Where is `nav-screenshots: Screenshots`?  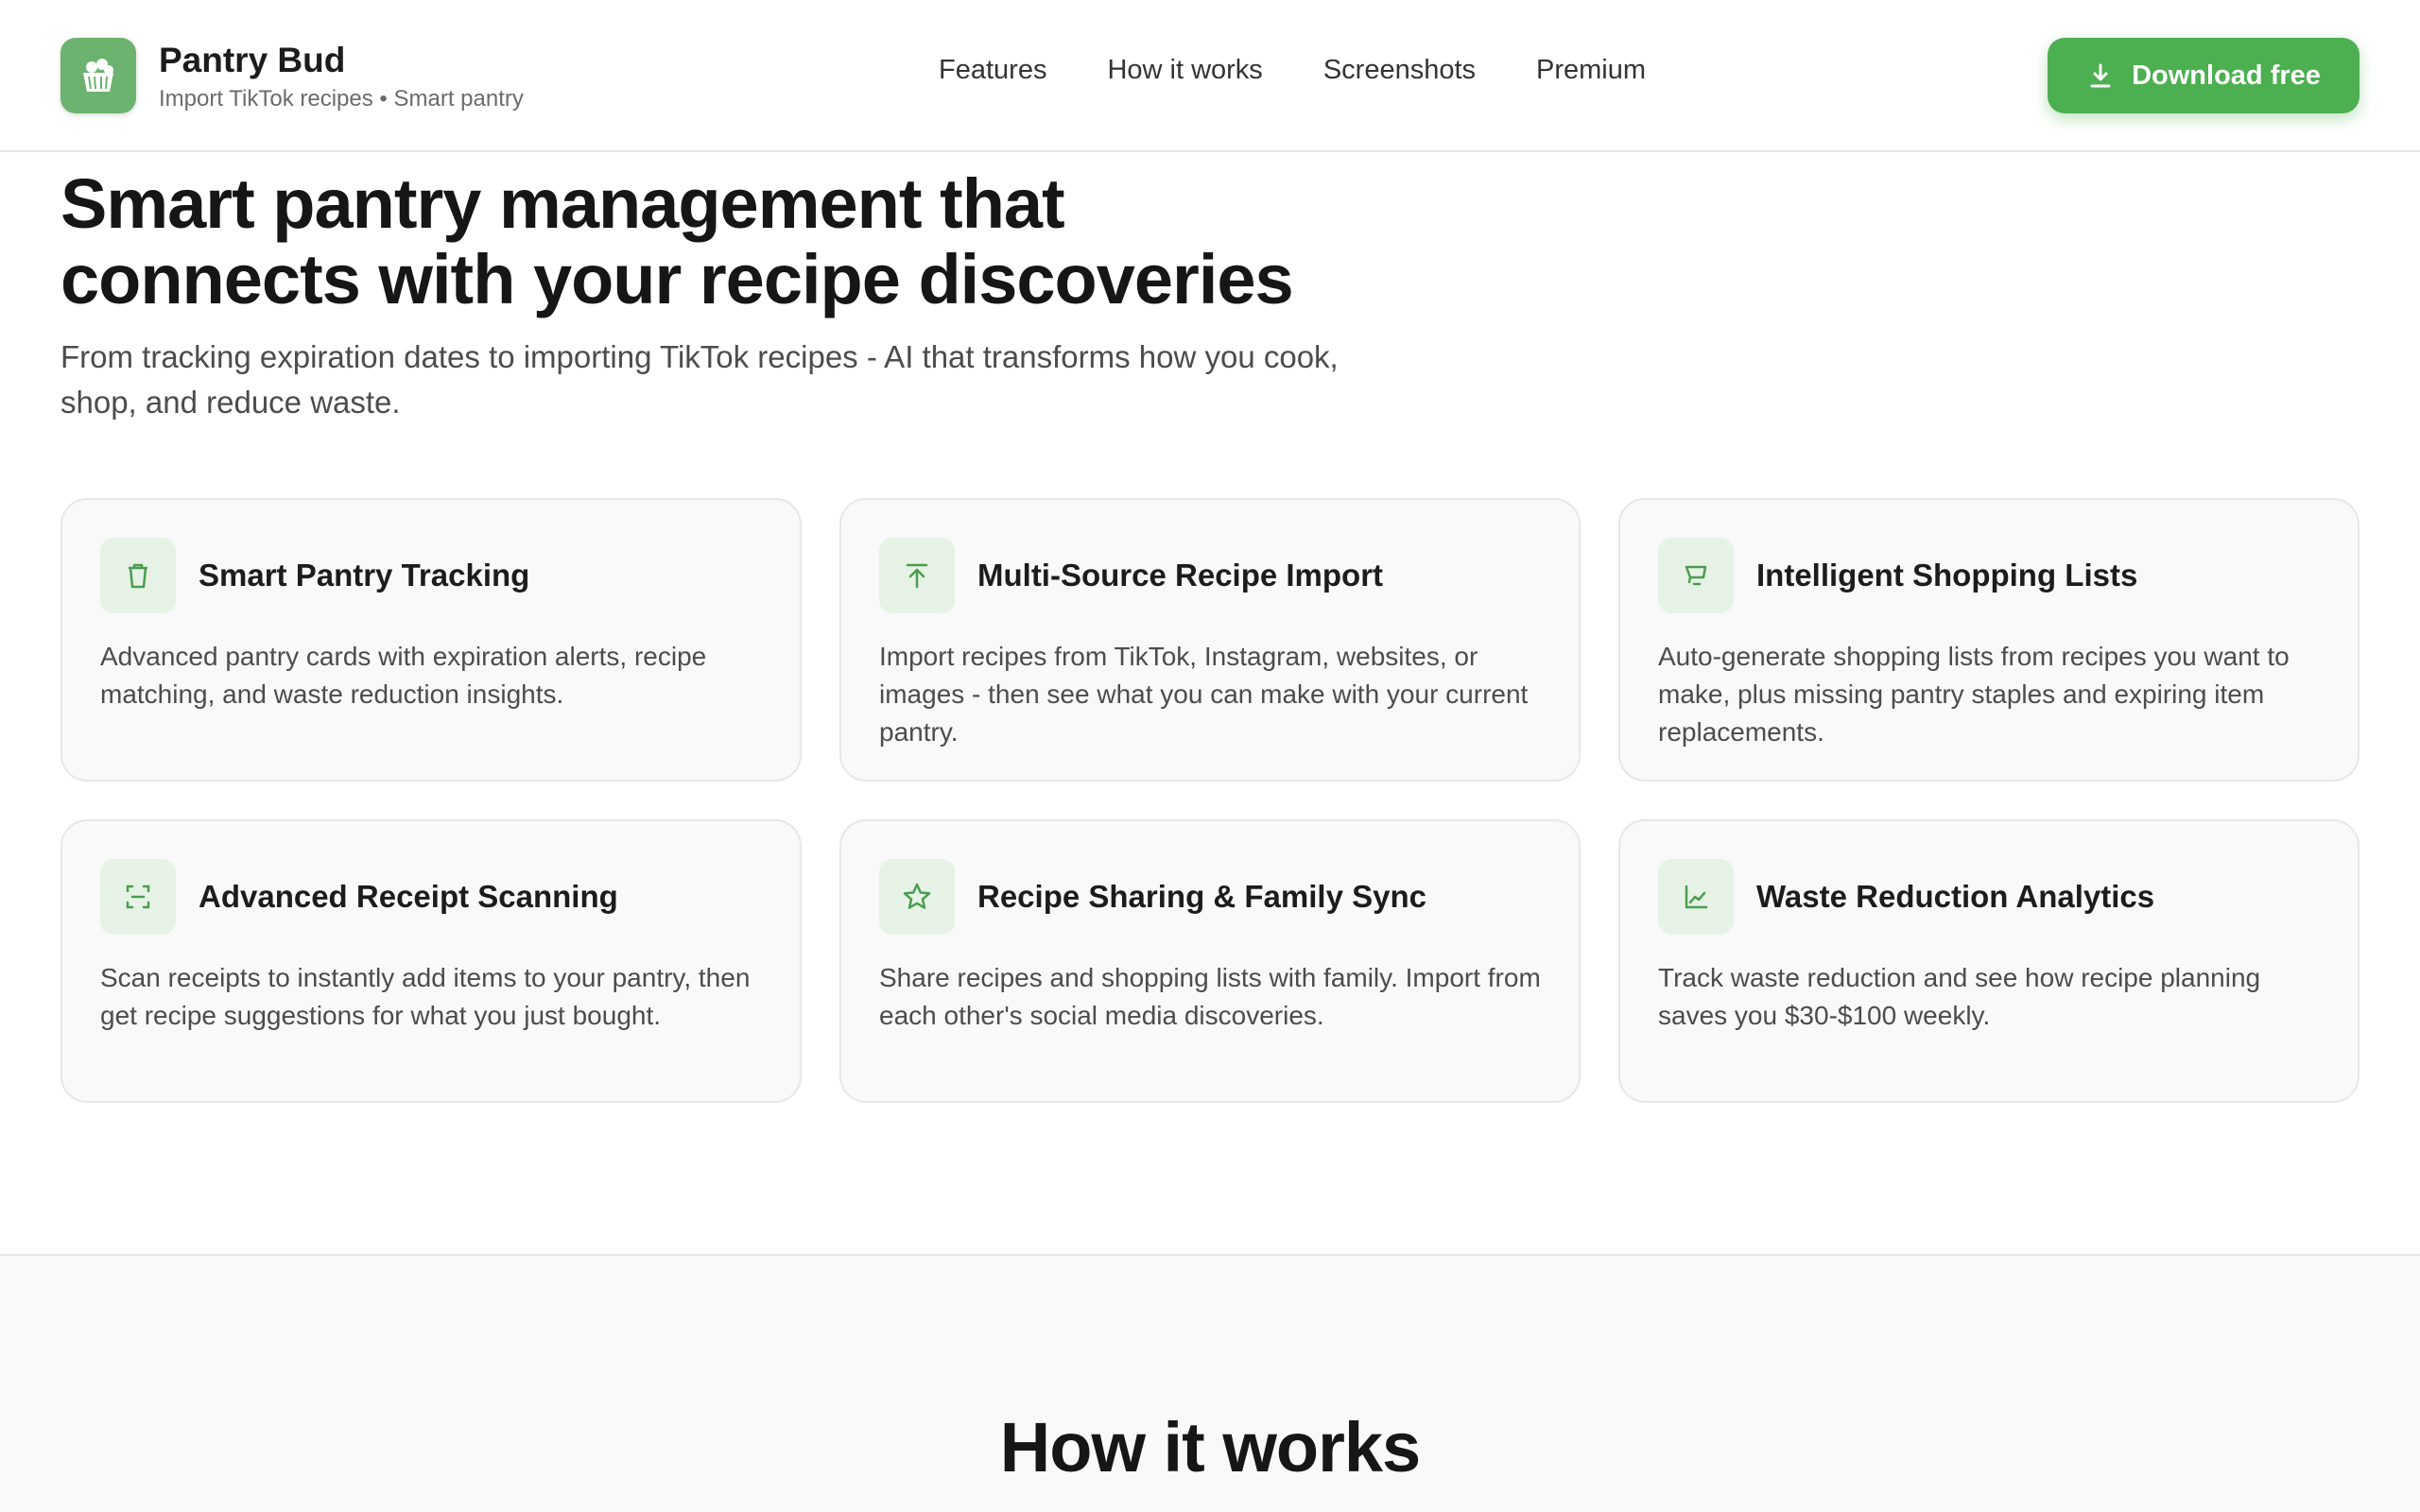
nav-screenshots: Screenshots is located at coordinates (1399, 70).